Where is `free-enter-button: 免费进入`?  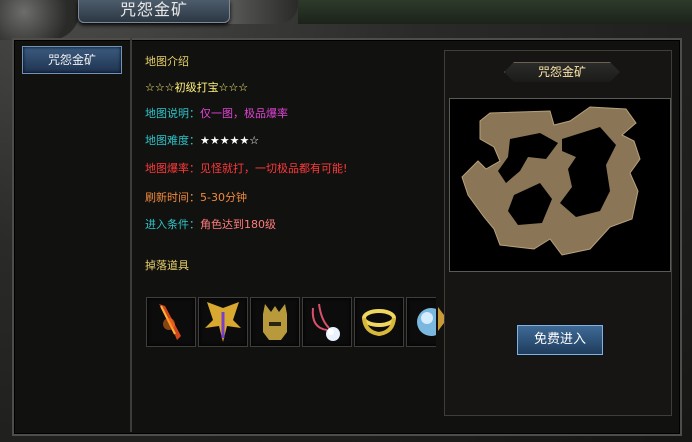 free-enter-button: 免费进入 is located at coordinates (560, 340).